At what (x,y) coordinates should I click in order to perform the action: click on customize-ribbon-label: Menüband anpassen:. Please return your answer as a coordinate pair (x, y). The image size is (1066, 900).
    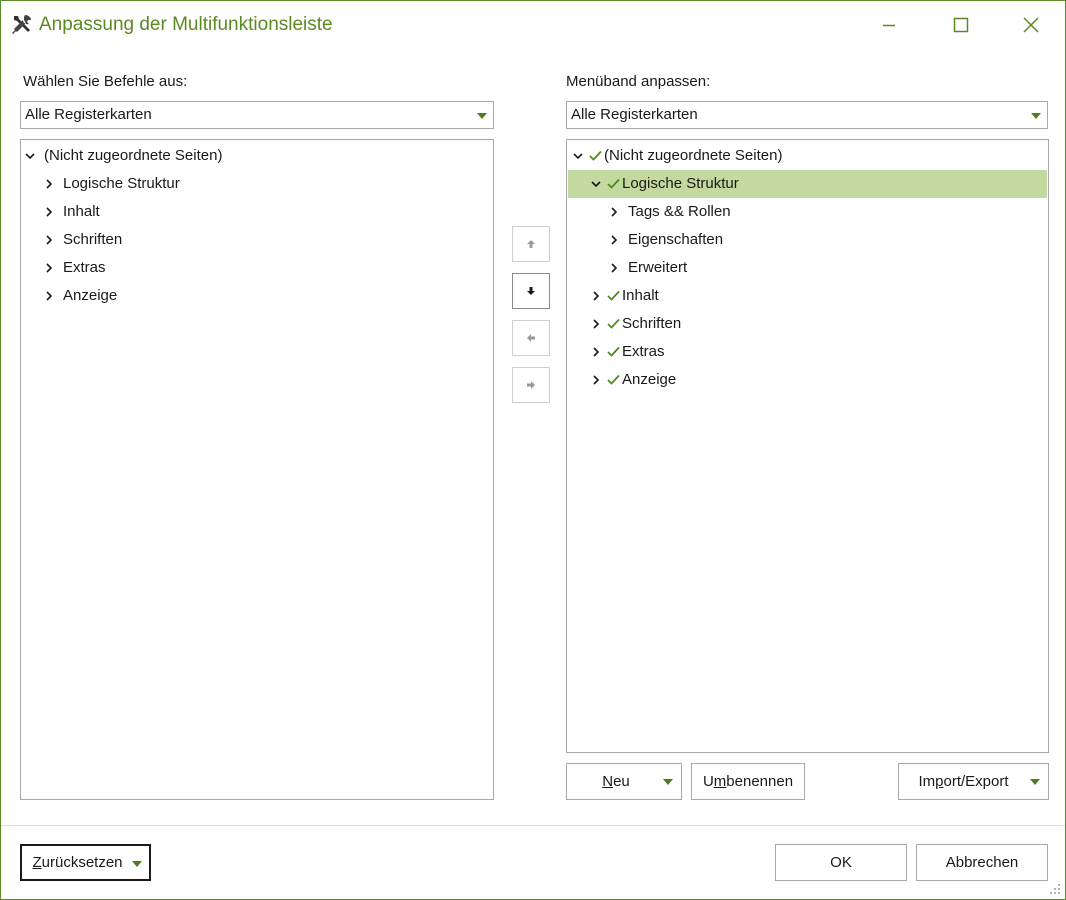
    Looking at the image, I should click on (638, 81).